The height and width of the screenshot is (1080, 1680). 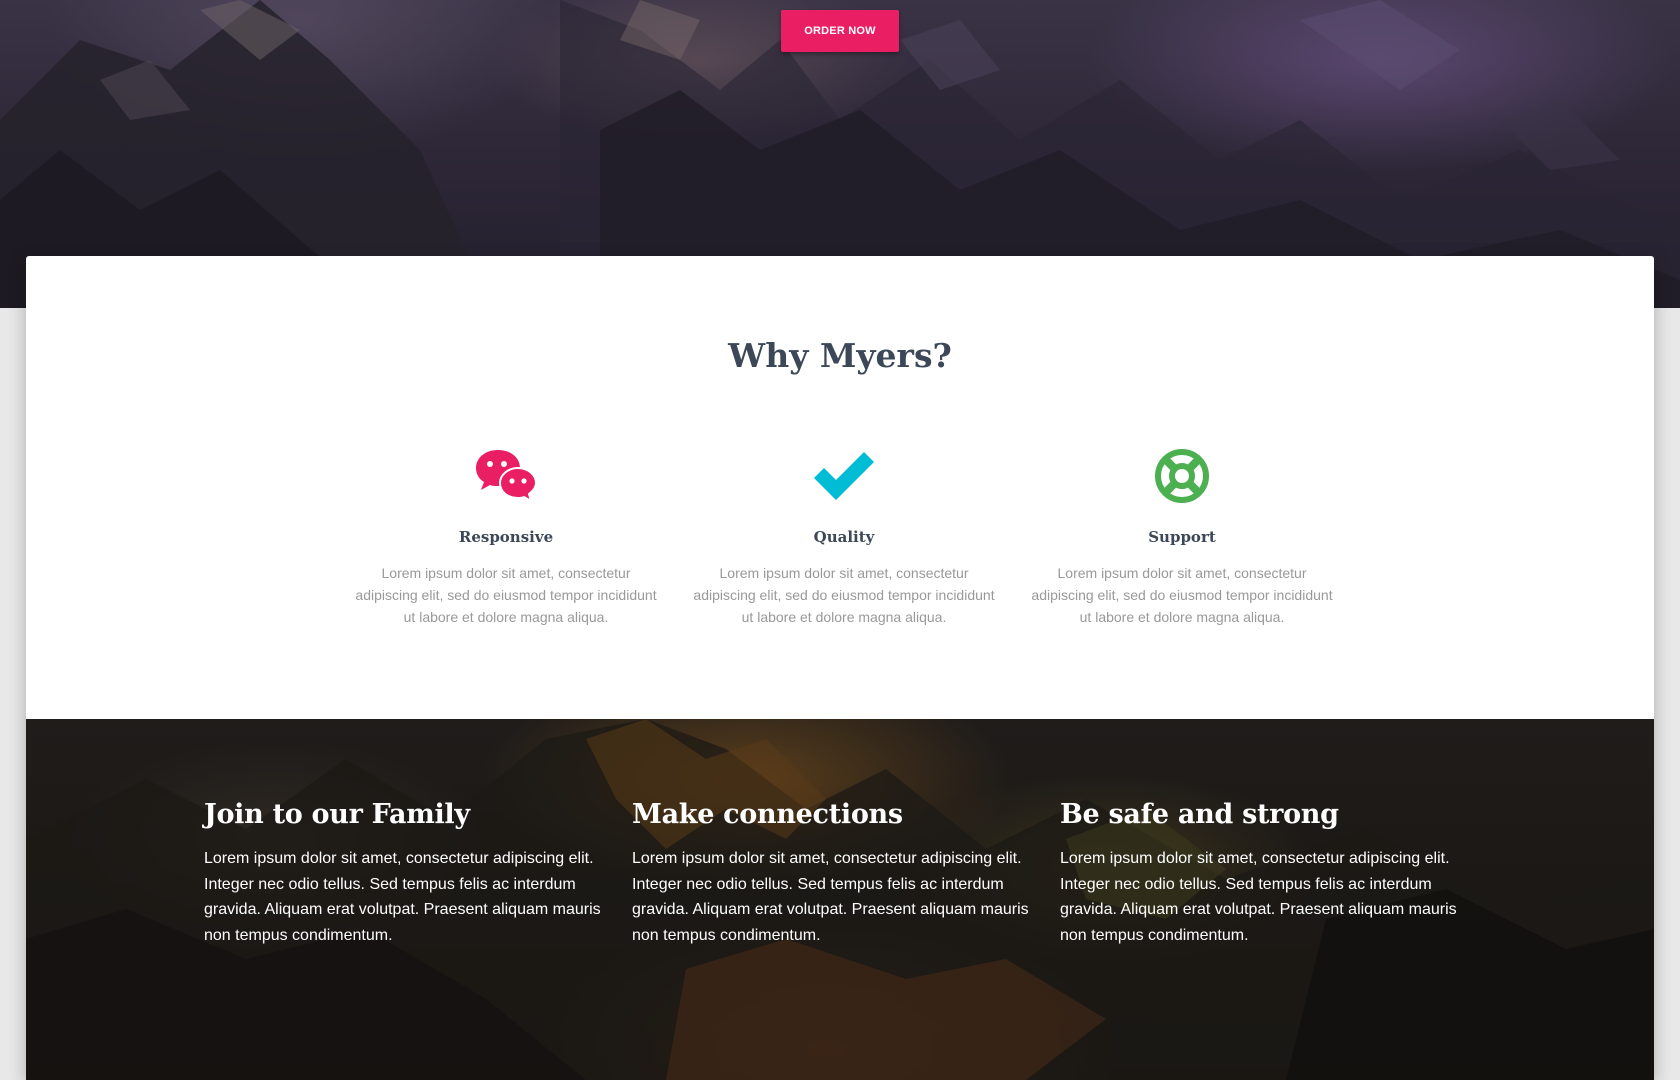 What do you see at coordinates (337, 814) in the screenshot?
I see `info-column-title: Join to our Family` at bounding box center [337, 814].